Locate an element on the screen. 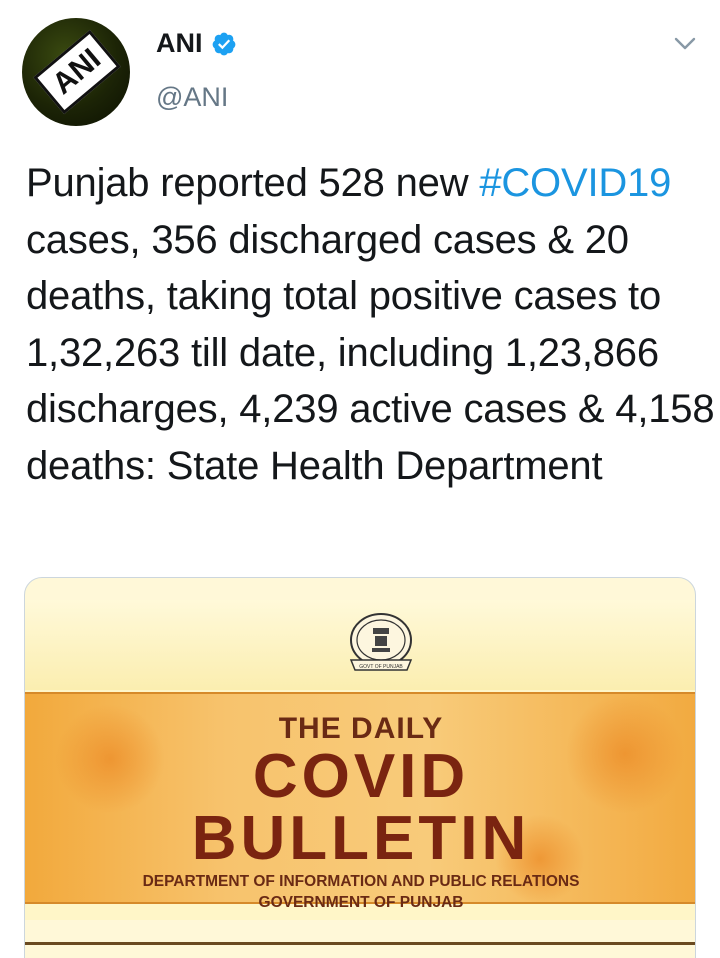 This screenshot has height=958, width=720. verified-badge-icon is located at coordinates (223, 43).